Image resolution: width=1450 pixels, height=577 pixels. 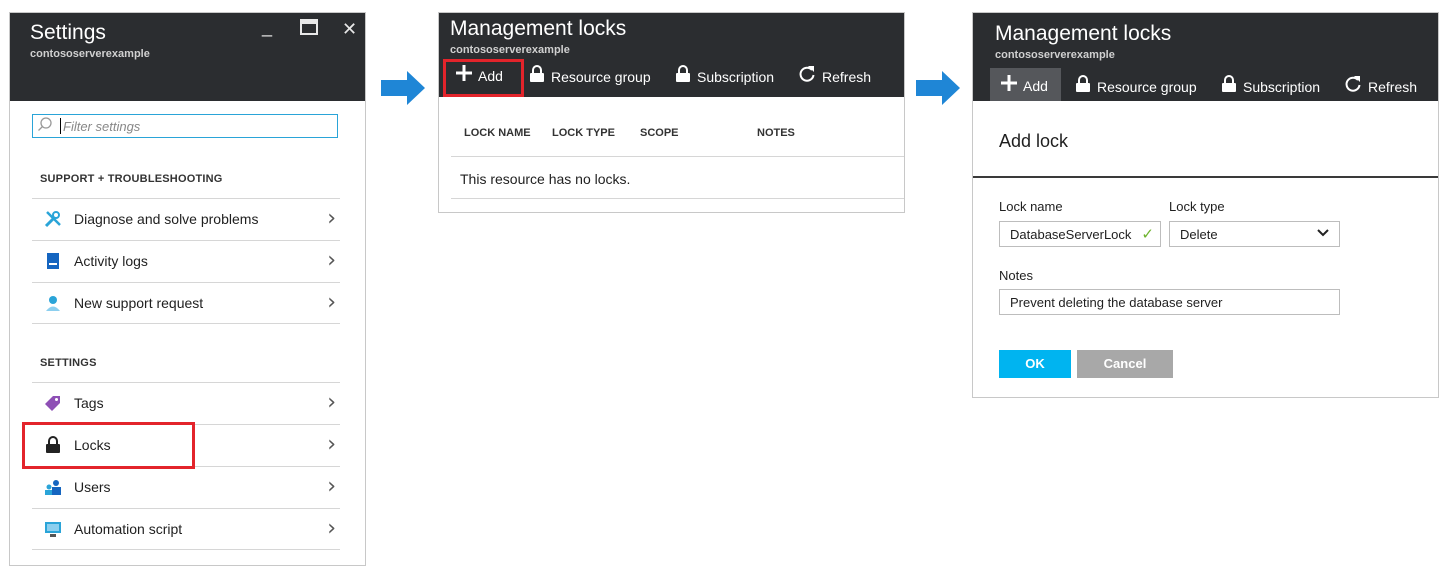 What do you see at coordinates (1254, 234) in the screenshot?
I see `lock-type-select: Delete` at bounding box center [1254, 234].